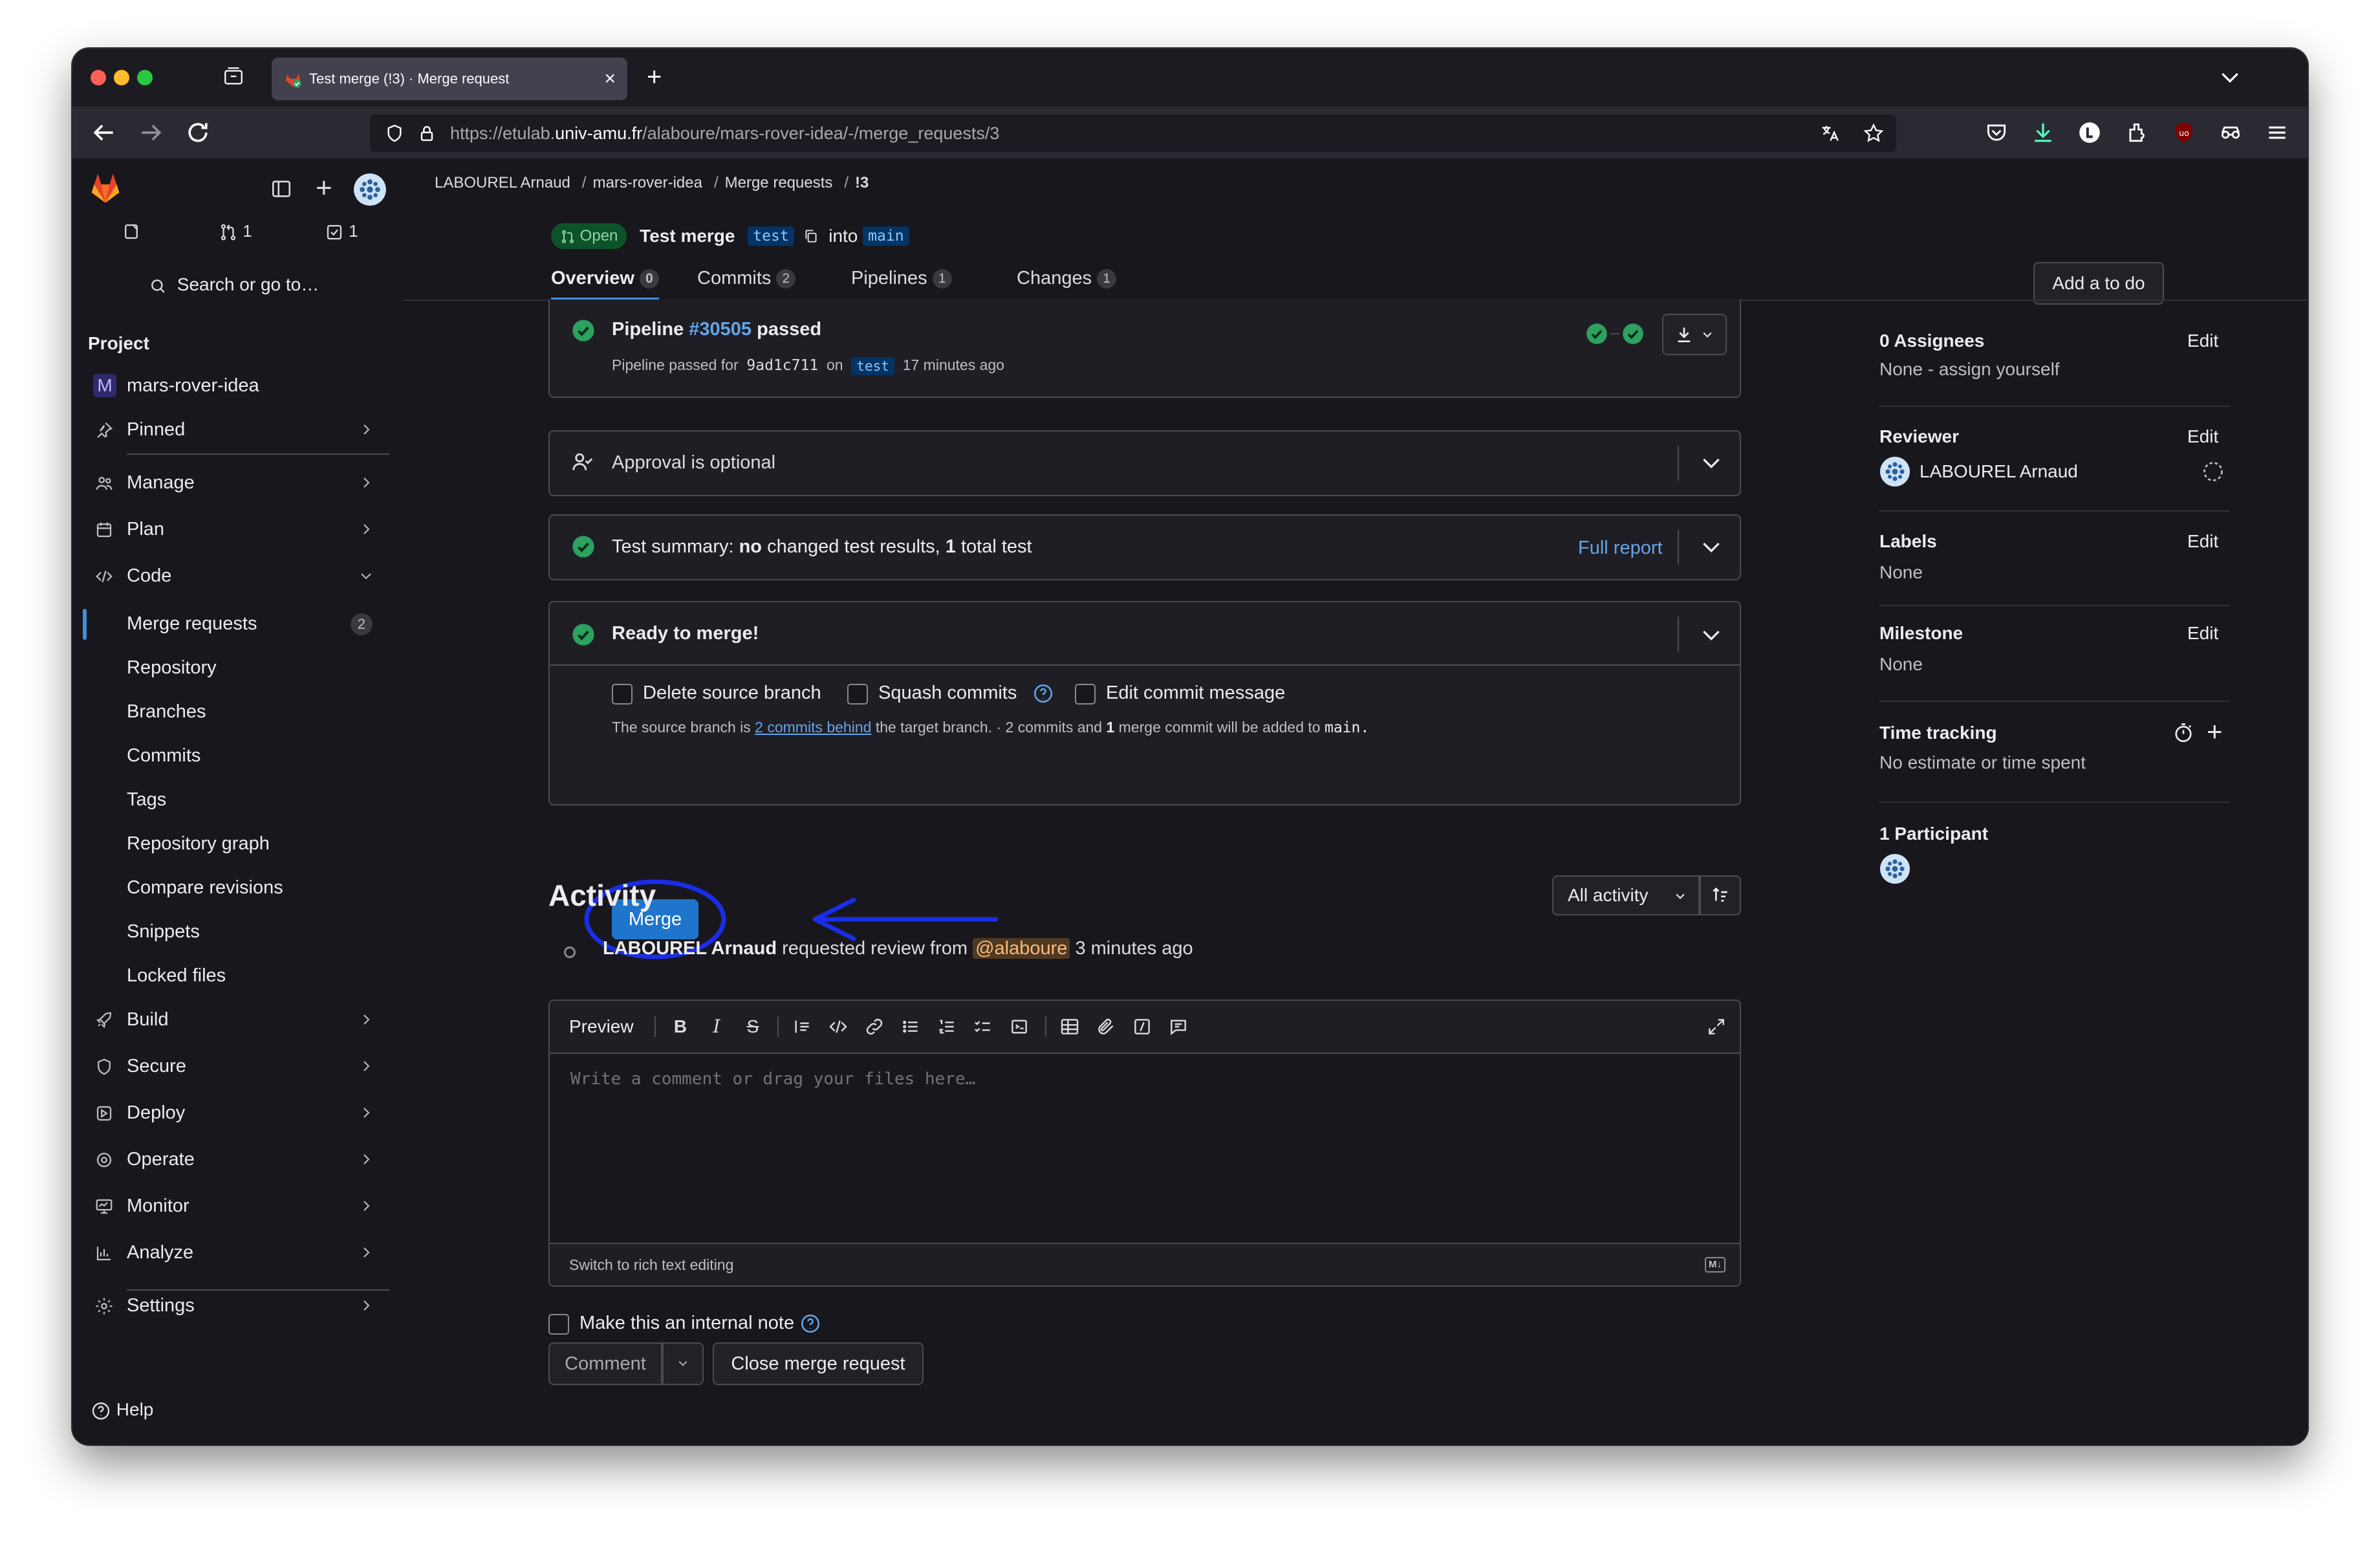 Image resolution: width=2380 pixels, height=1541 pixels. Describe the element at coordinates (2277, 132) in the screenshot. I see `hamburger-menu-icon` at that location.